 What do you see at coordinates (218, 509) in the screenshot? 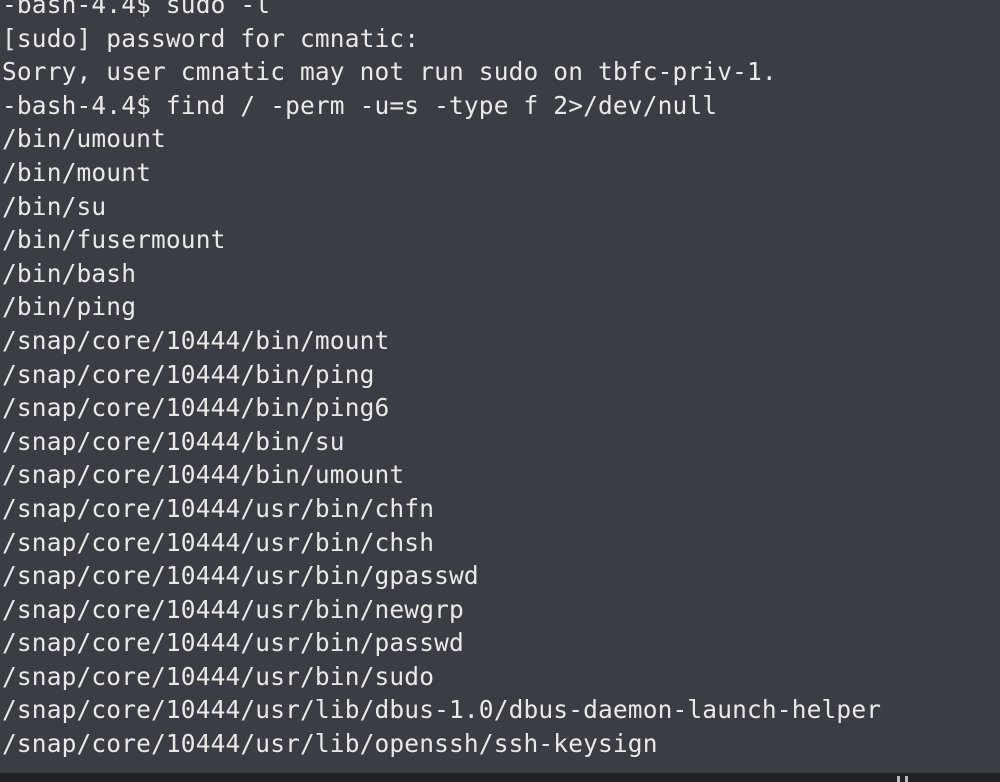
I see `terminal-line: /snap/core/10444/usr/bin/chfn` at bounding box center [218, 509].